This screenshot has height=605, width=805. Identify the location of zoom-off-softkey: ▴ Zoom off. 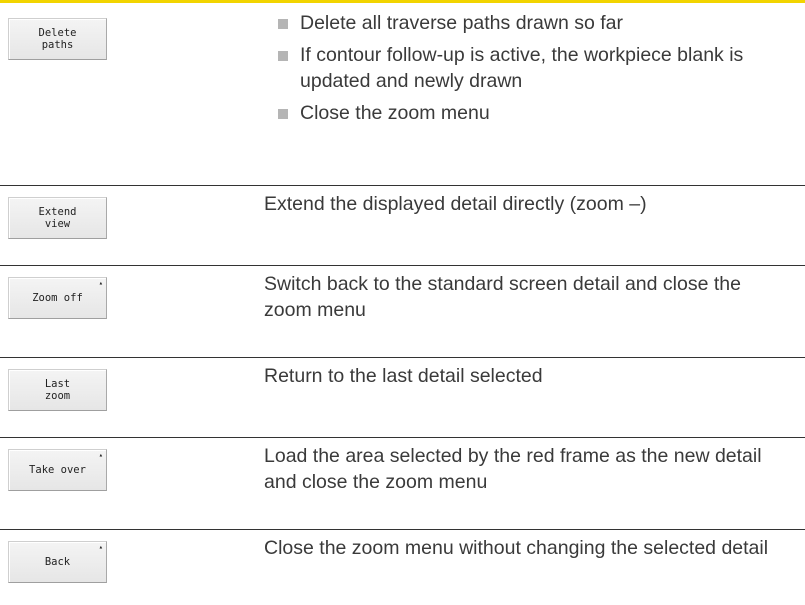
(57, 298).